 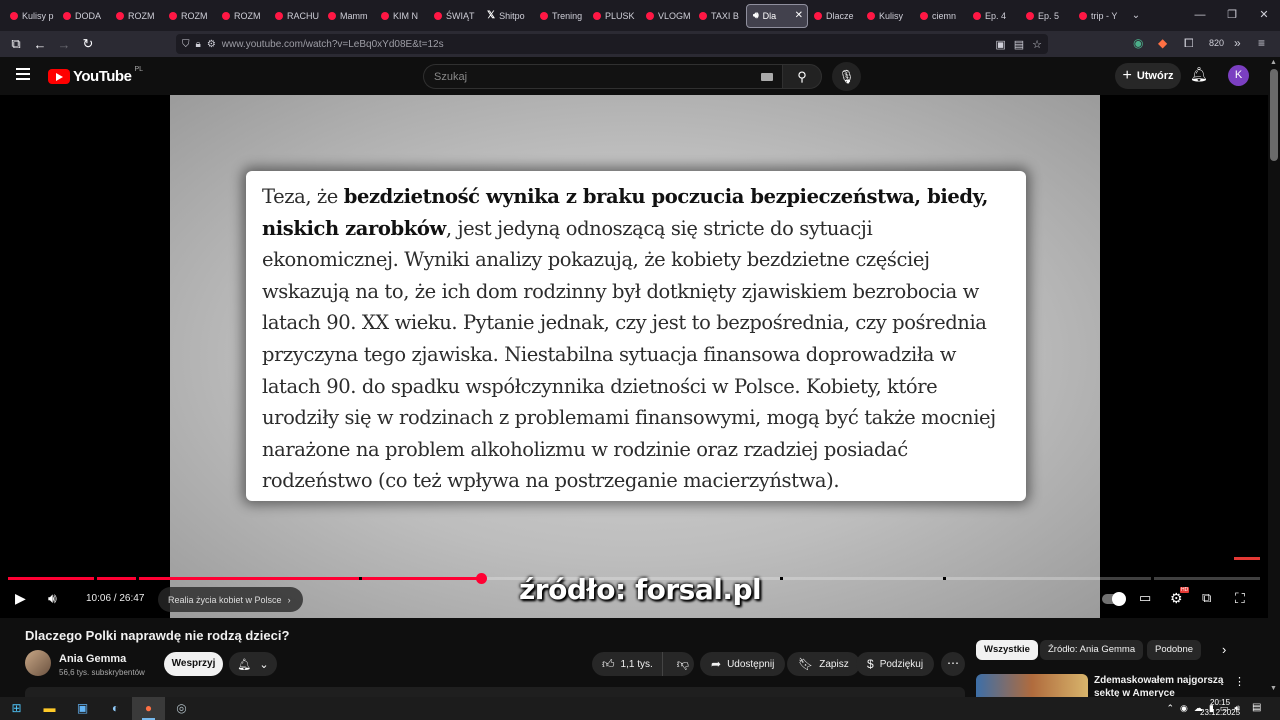 What do you see at coordinates (52, 598) in the screenshot?
I see `volume-icon: 🔊︎` at bounding box center [52, 598].